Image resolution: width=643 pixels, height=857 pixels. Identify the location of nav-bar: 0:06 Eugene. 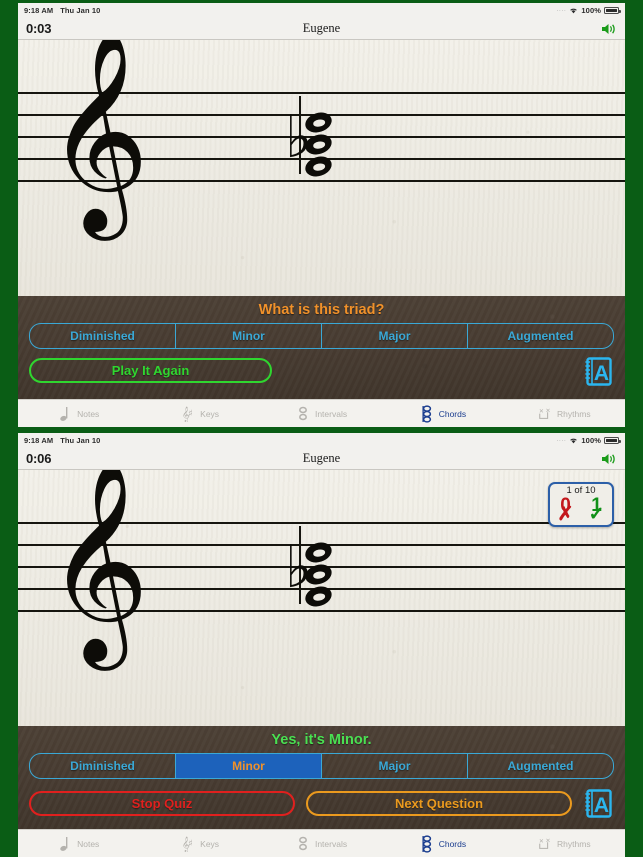
(321, 459).